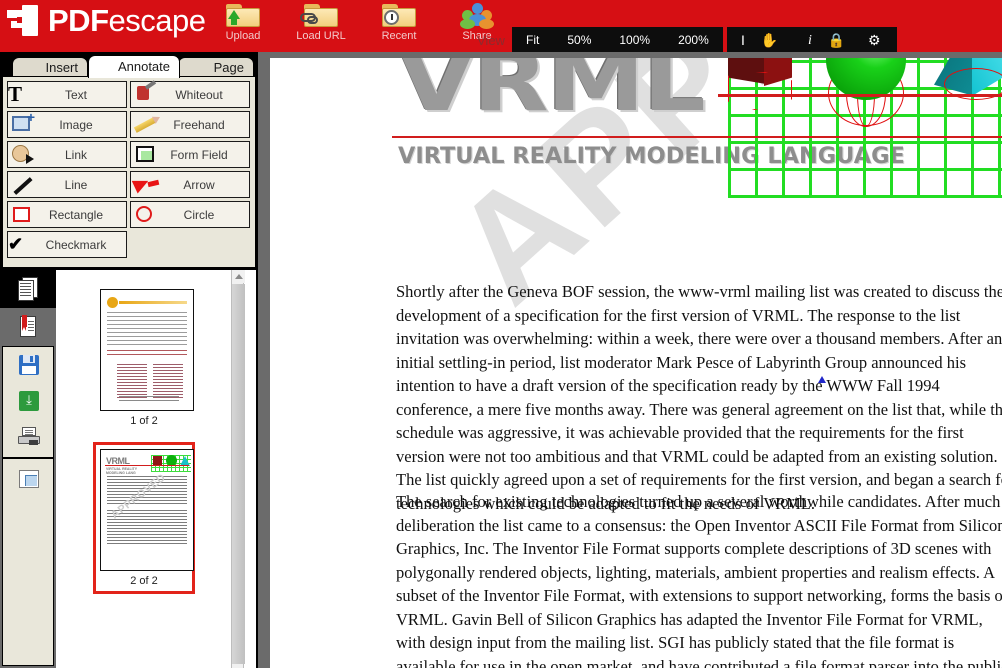 This screenshot has width=1002, height=668. What do you see at coordinates (23, 184) in the screenshot?
I see `line-tool-icon` at bounding box center [23, 184].